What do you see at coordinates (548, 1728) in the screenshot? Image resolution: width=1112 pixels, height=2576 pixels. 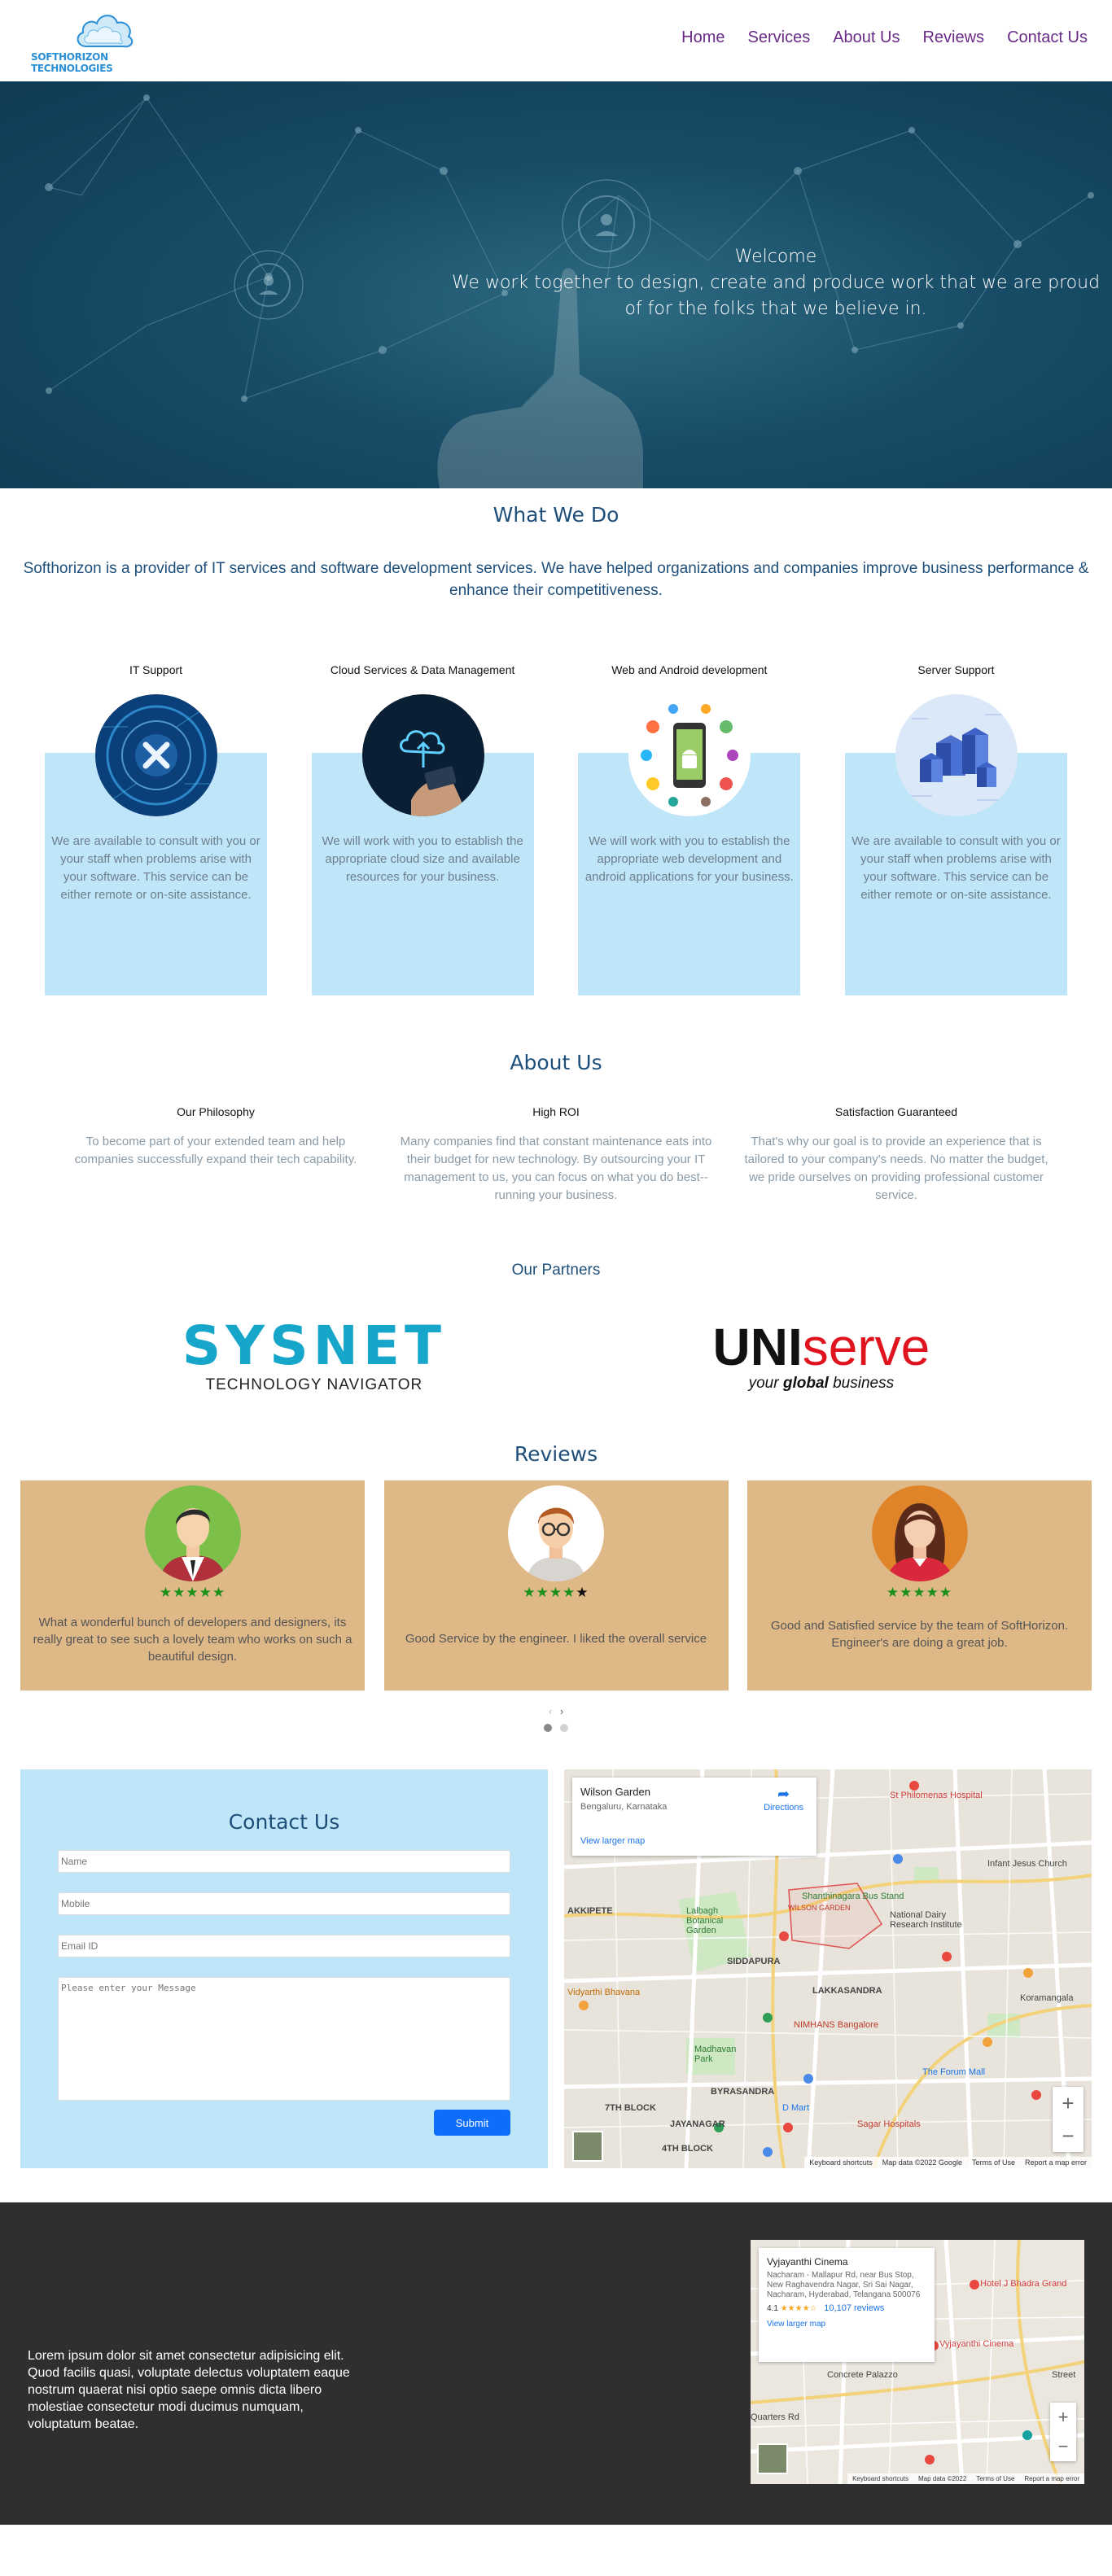 I see `carousel-dot-active` at bounding box center [548, 1728].